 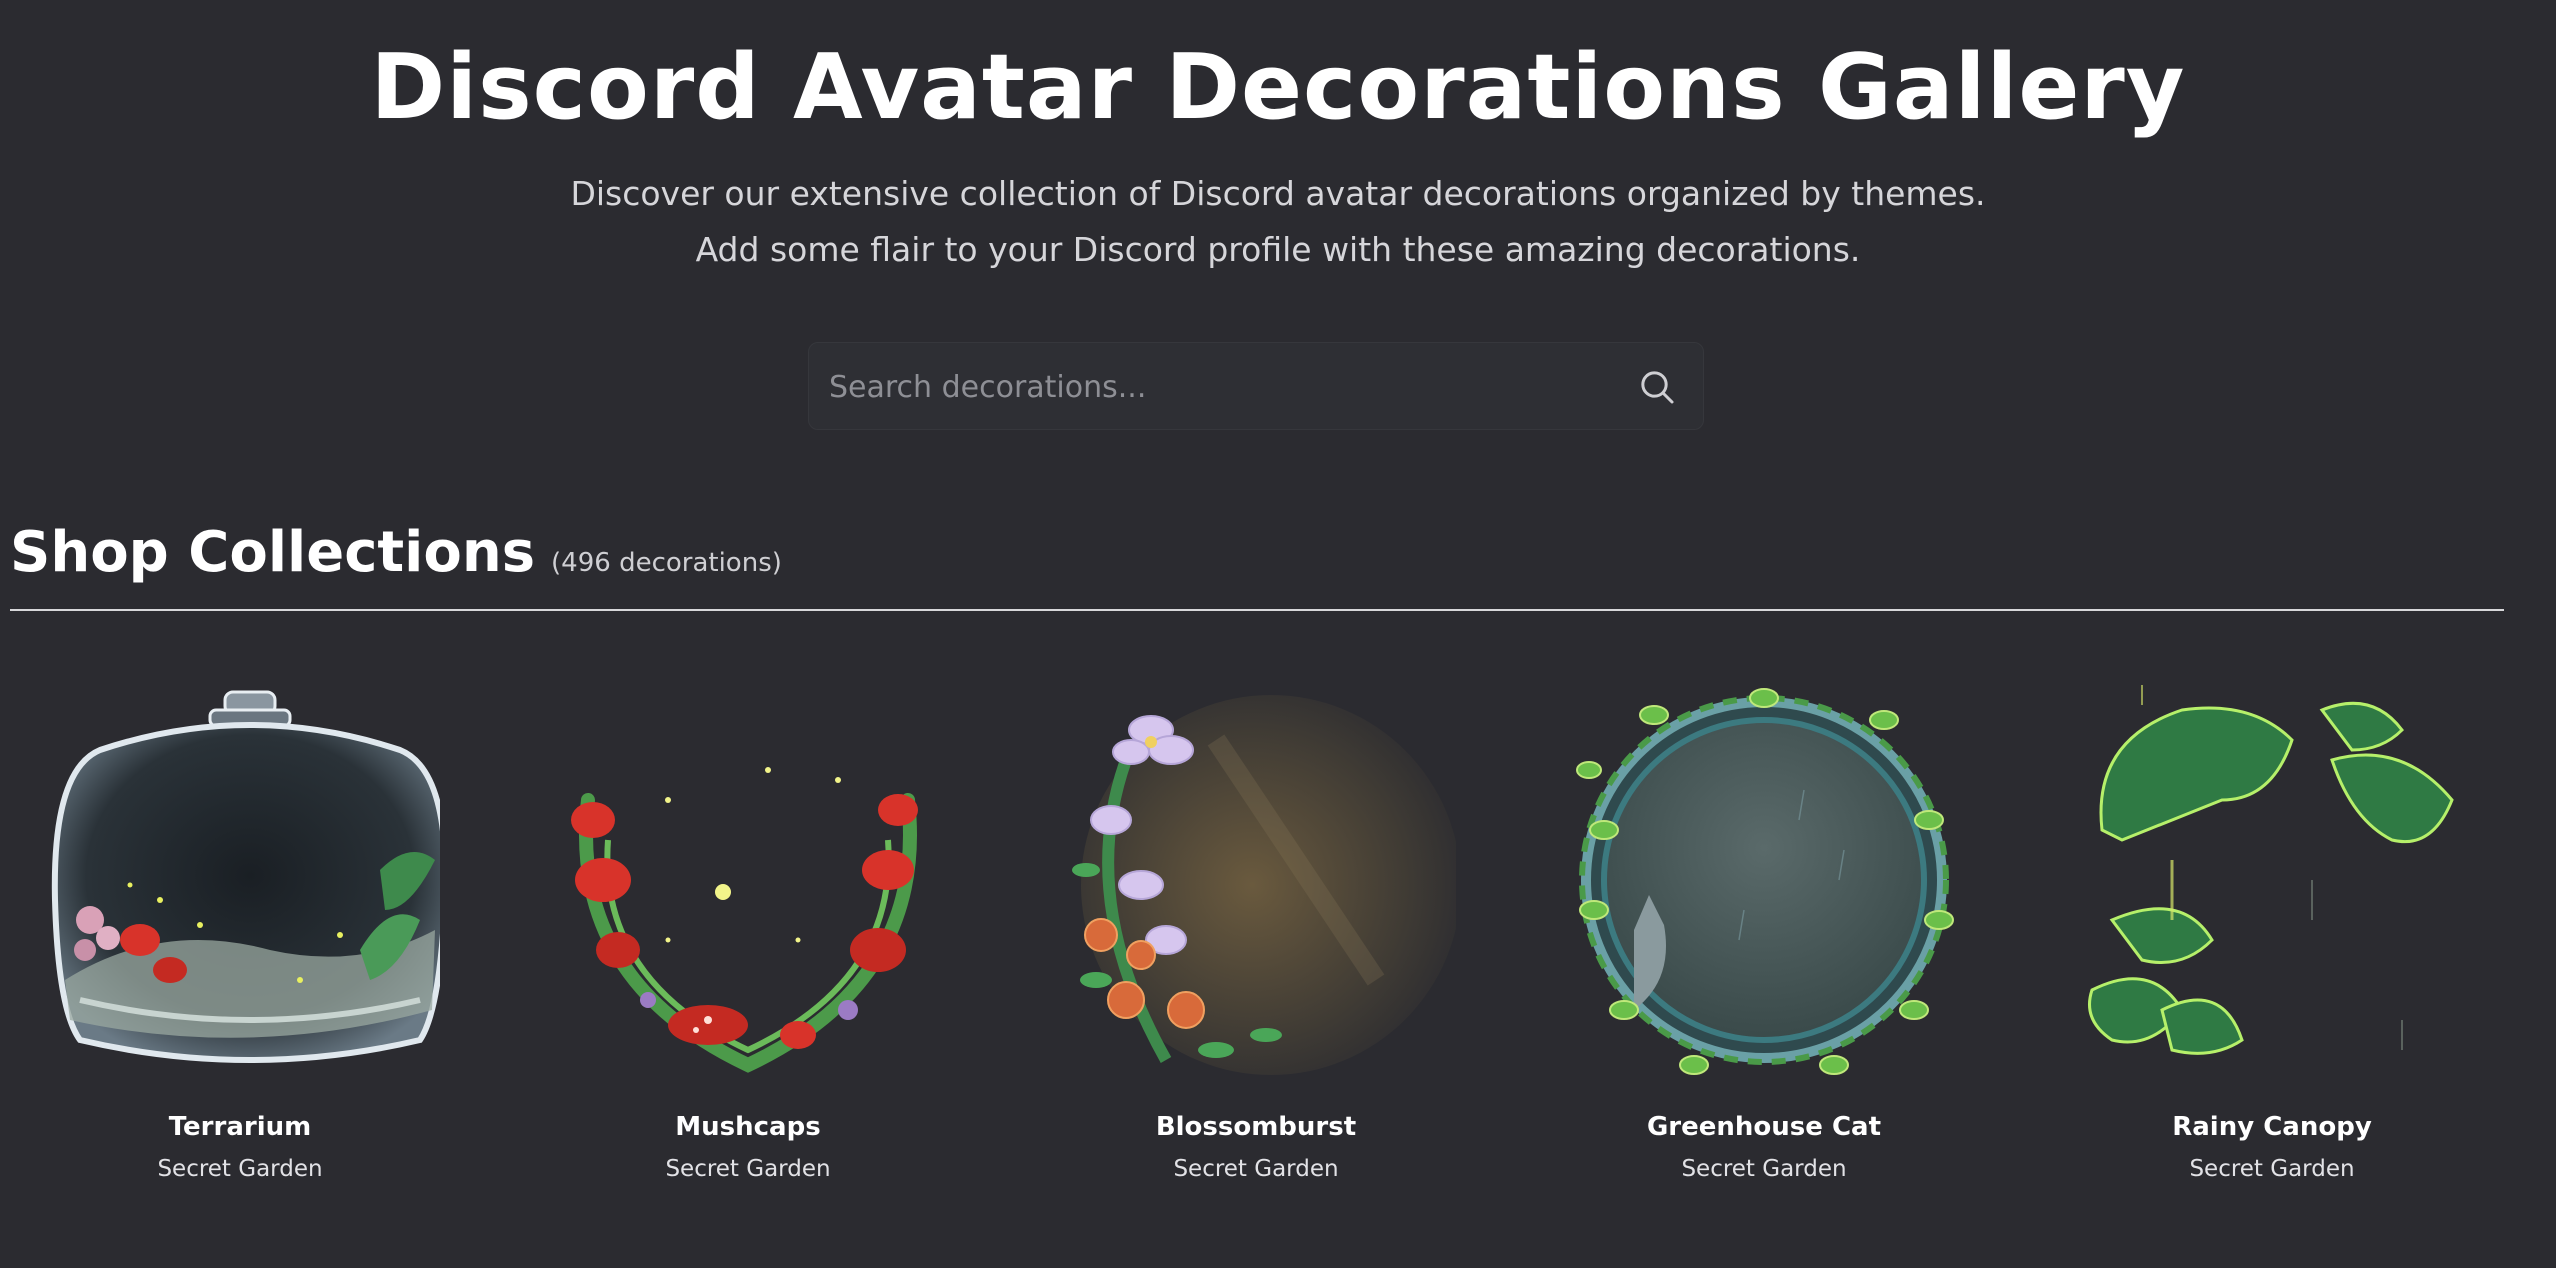 What do you see at coordinates (744, 920) in the screenshot?
I see `mushroom-wreath-decoration-icon` at bounding box center [744, 920].